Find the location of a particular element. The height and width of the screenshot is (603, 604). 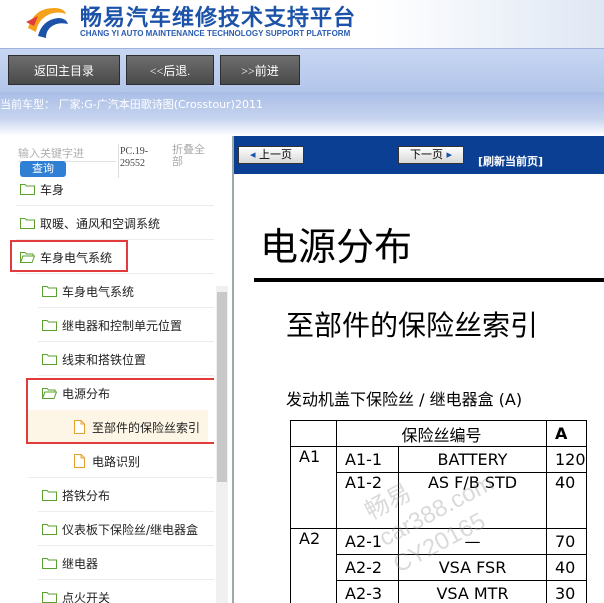

next-page-button: 下一页 ▸ is located at coordinates (431, 155).